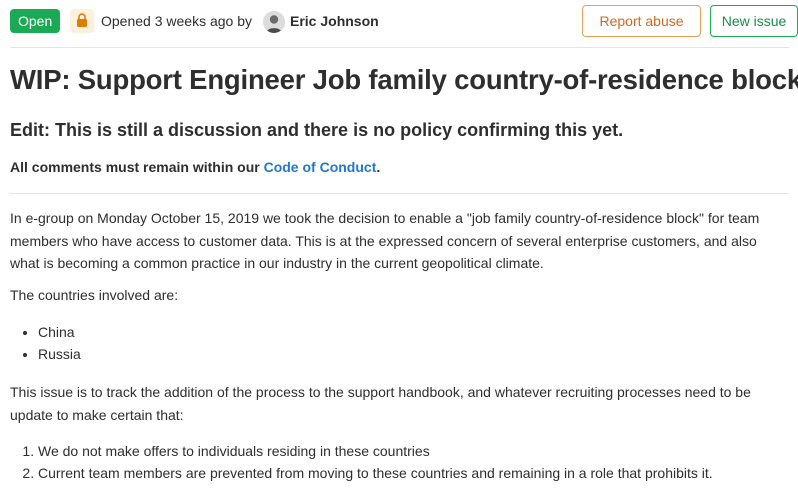 Image resolution: width=798 pixels, height=492 pixels. I want to click on report-abuse-button: Report abuse, so click(641, 21).